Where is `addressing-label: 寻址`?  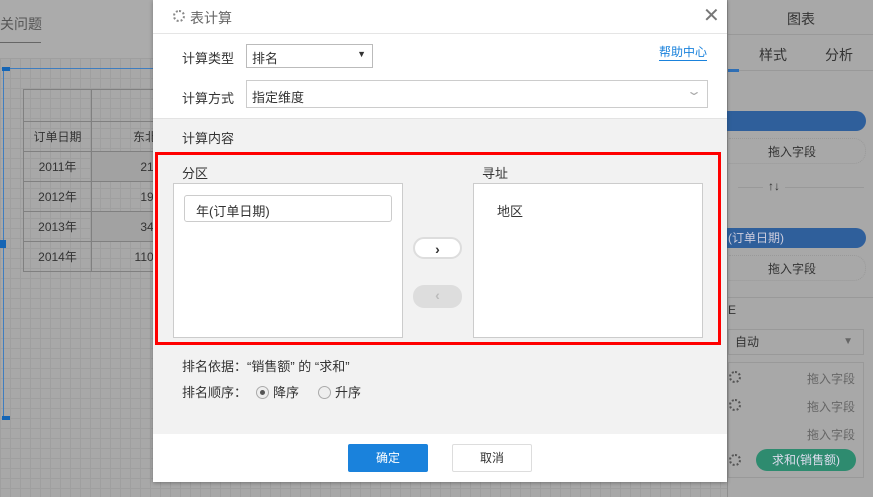 addressing-label: 寻址 is located at coordinates (495, 173).